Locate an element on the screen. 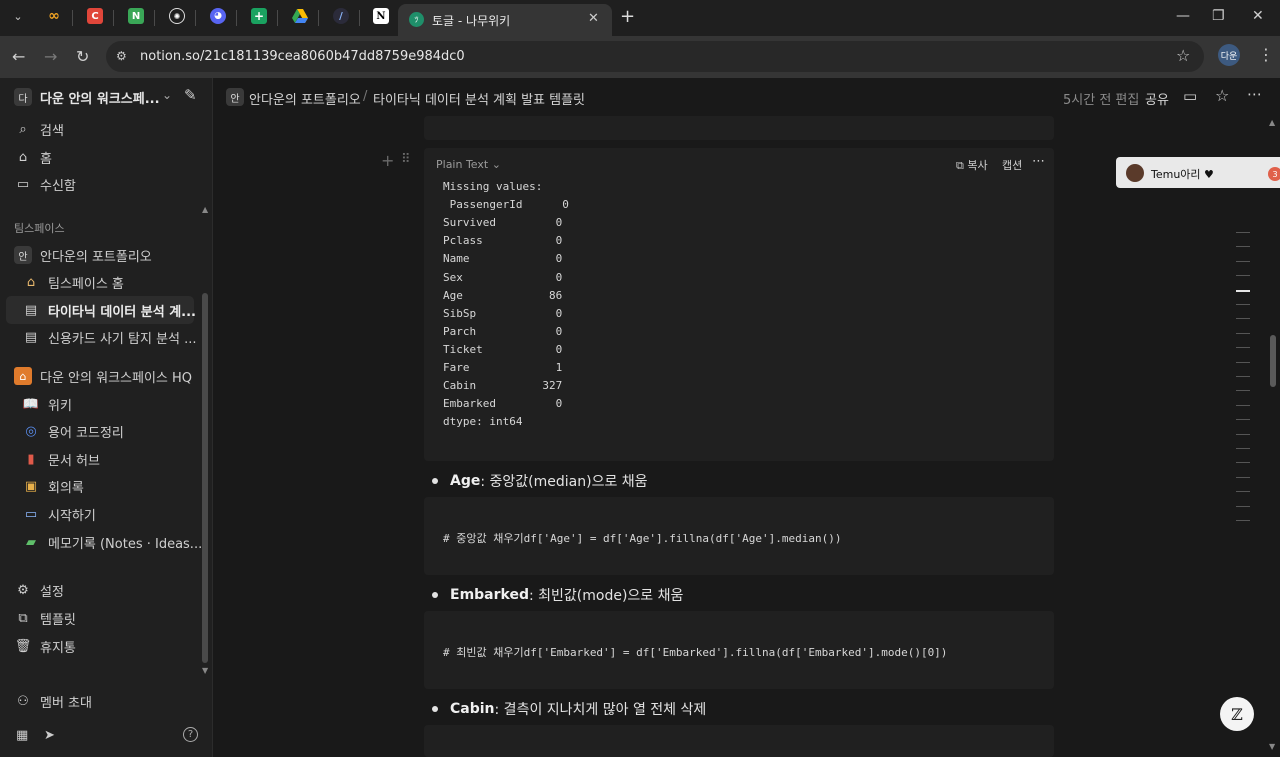  sidebar-item-templates: ⧉ 템플릿 is located at coordinates (45, 618).